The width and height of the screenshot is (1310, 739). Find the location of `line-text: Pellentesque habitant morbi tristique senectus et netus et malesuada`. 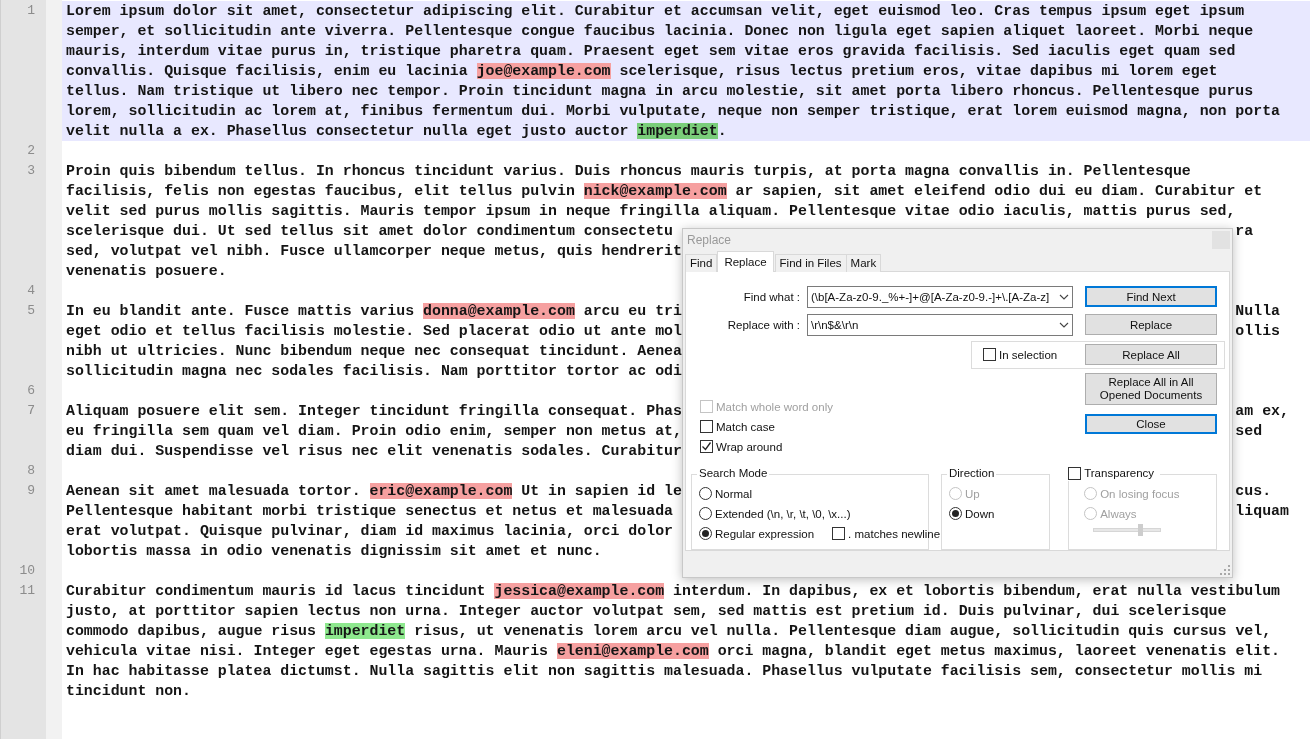

line-text: Pellentesque habitant morbi tristique senectus et netus et malesuada is located at coordinates (369, 511).